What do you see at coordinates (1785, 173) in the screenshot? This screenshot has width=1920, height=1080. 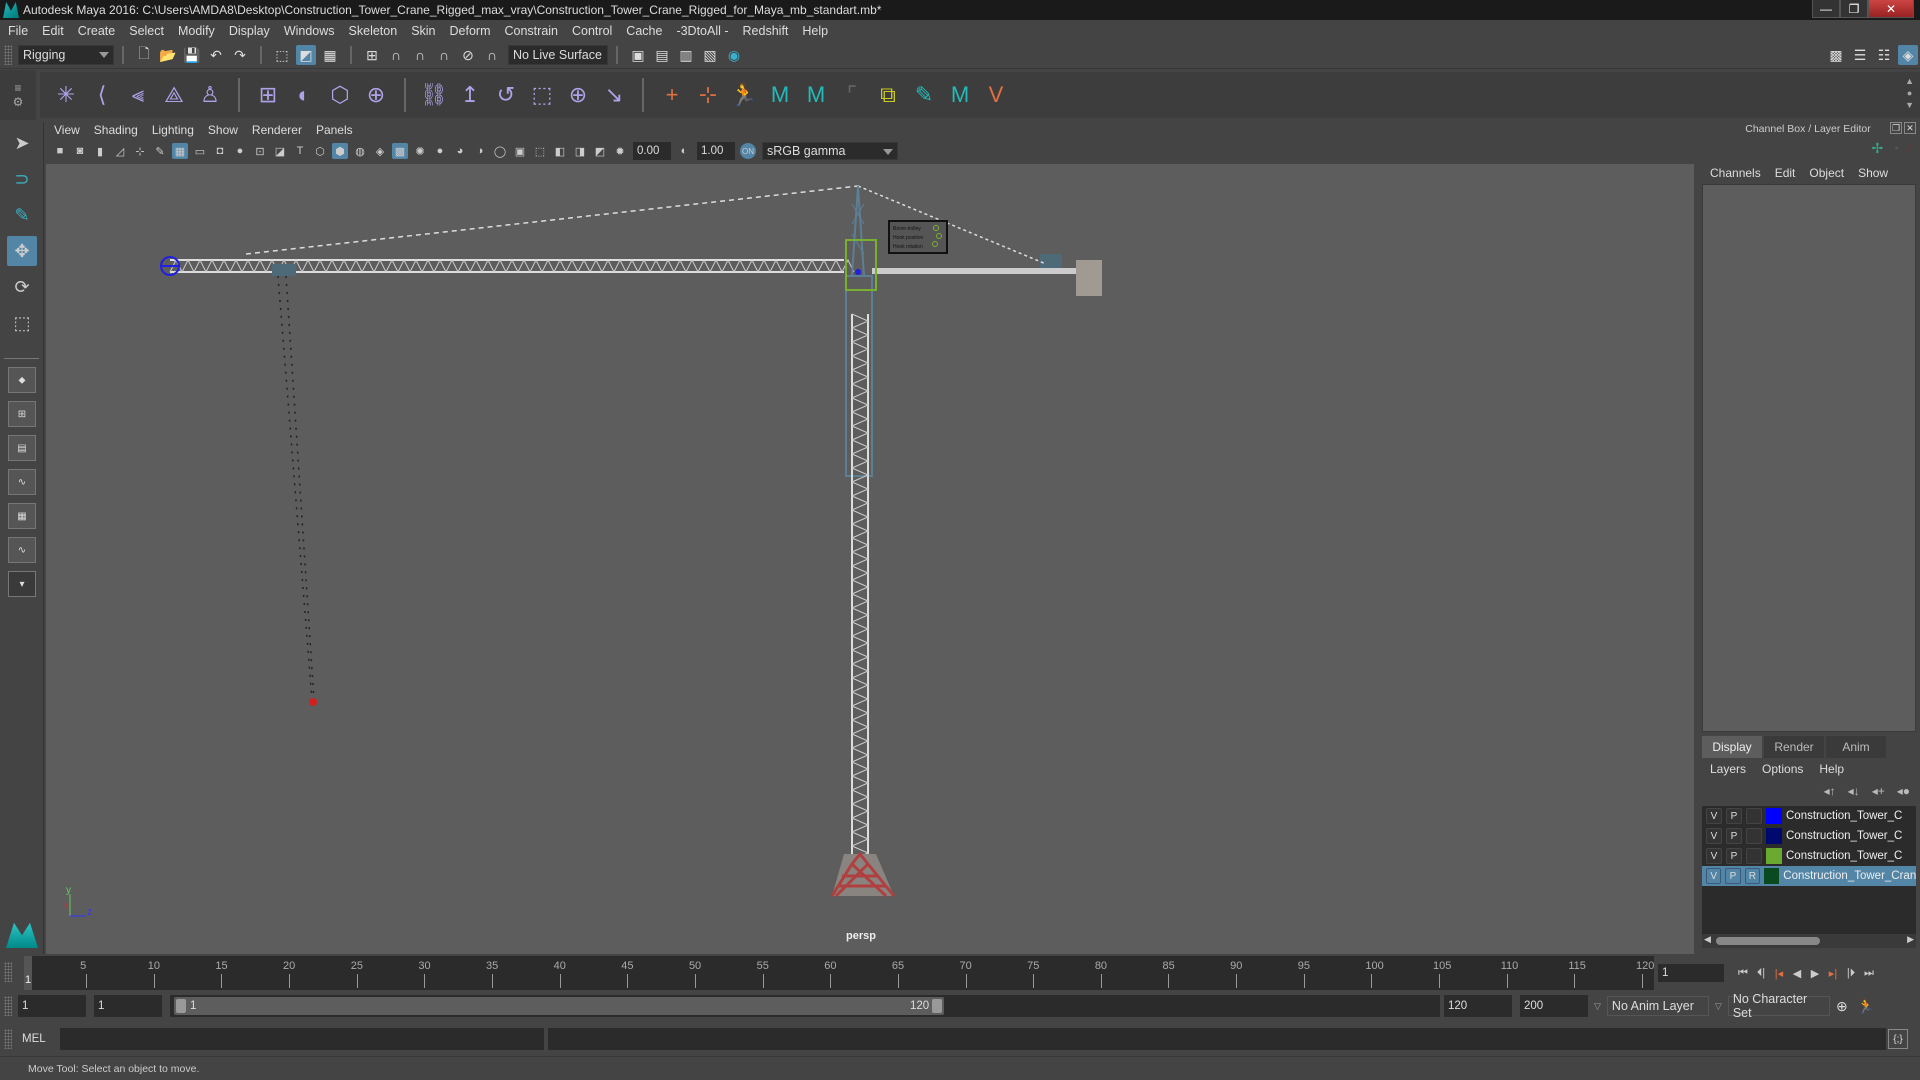 I see `cb-menu-edit: Edit` at bounding box center [1785, 173].